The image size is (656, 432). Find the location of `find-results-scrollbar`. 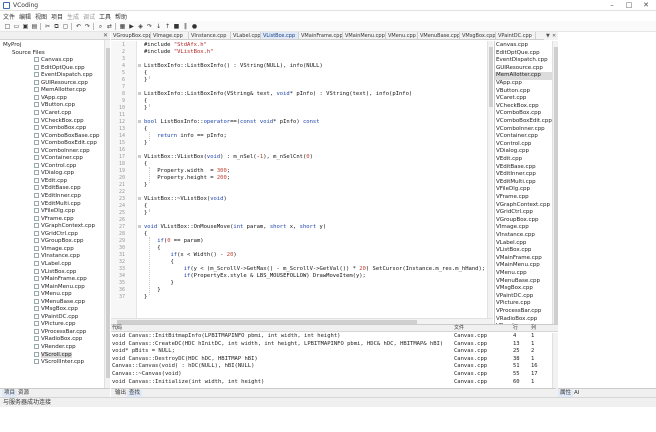

find-results-scrollbar is located at coordinates (555, 361).